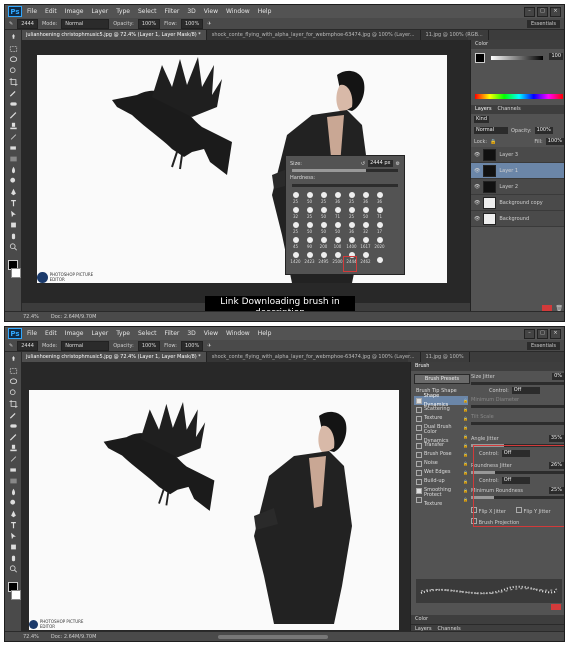  Describe the element at coordinates (13, 481) in the screenshot. I see `gradient-tool-icon` at that location.